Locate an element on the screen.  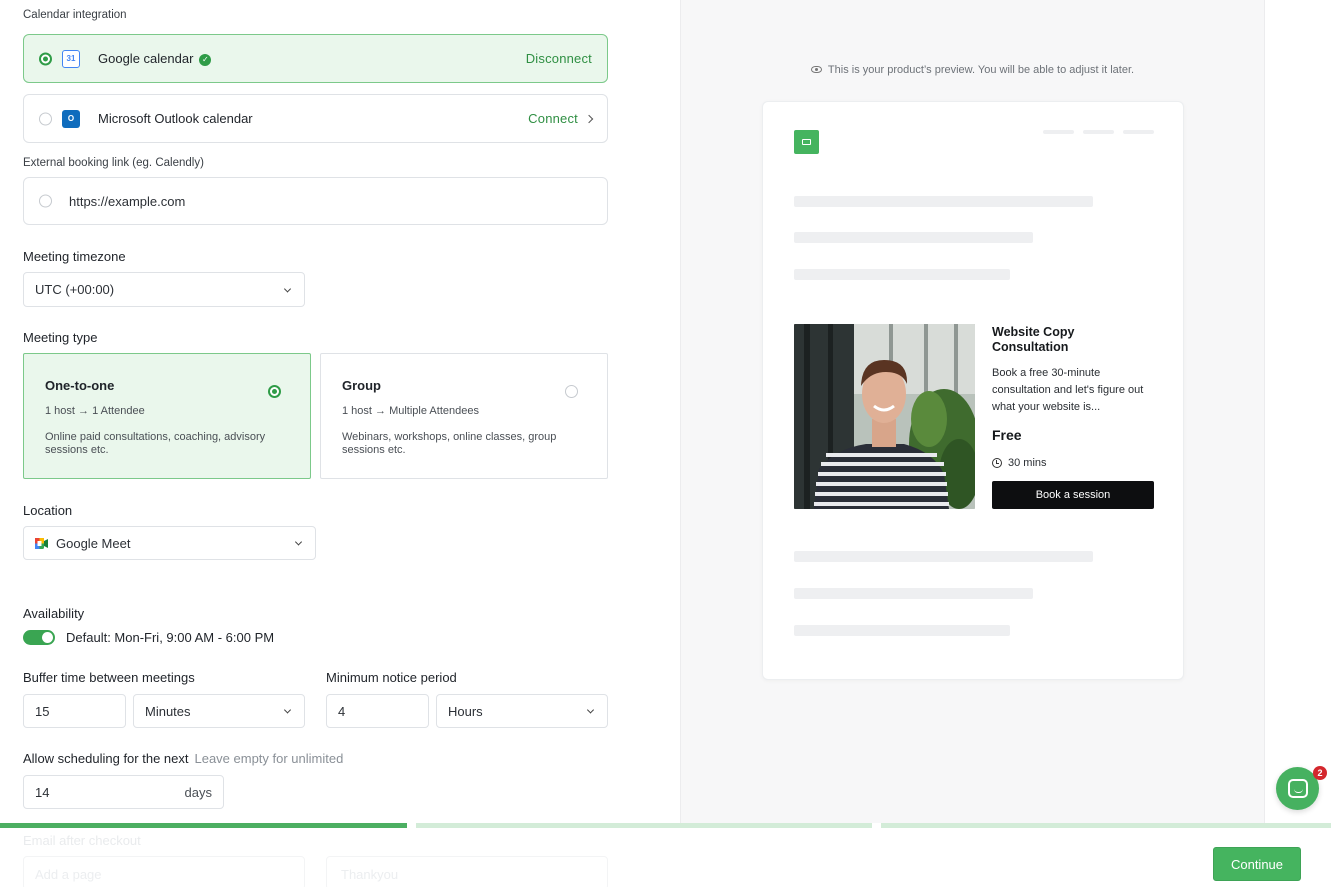
outlook-calendar-name: Microsoft Outlook calendar is located at coordinates (175, 118).